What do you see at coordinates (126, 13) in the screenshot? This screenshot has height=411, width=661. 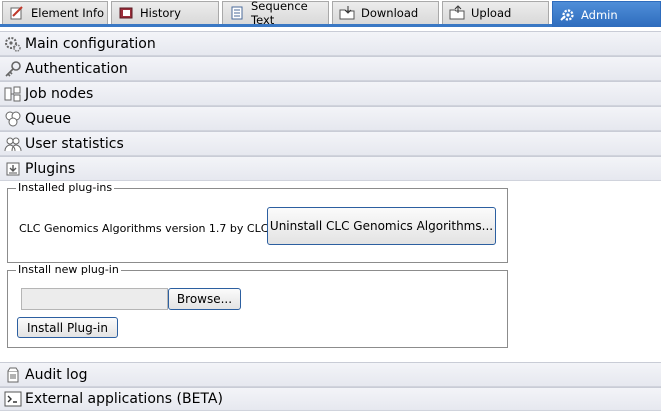 I see `history-icon` at bounding box center [126, 13].